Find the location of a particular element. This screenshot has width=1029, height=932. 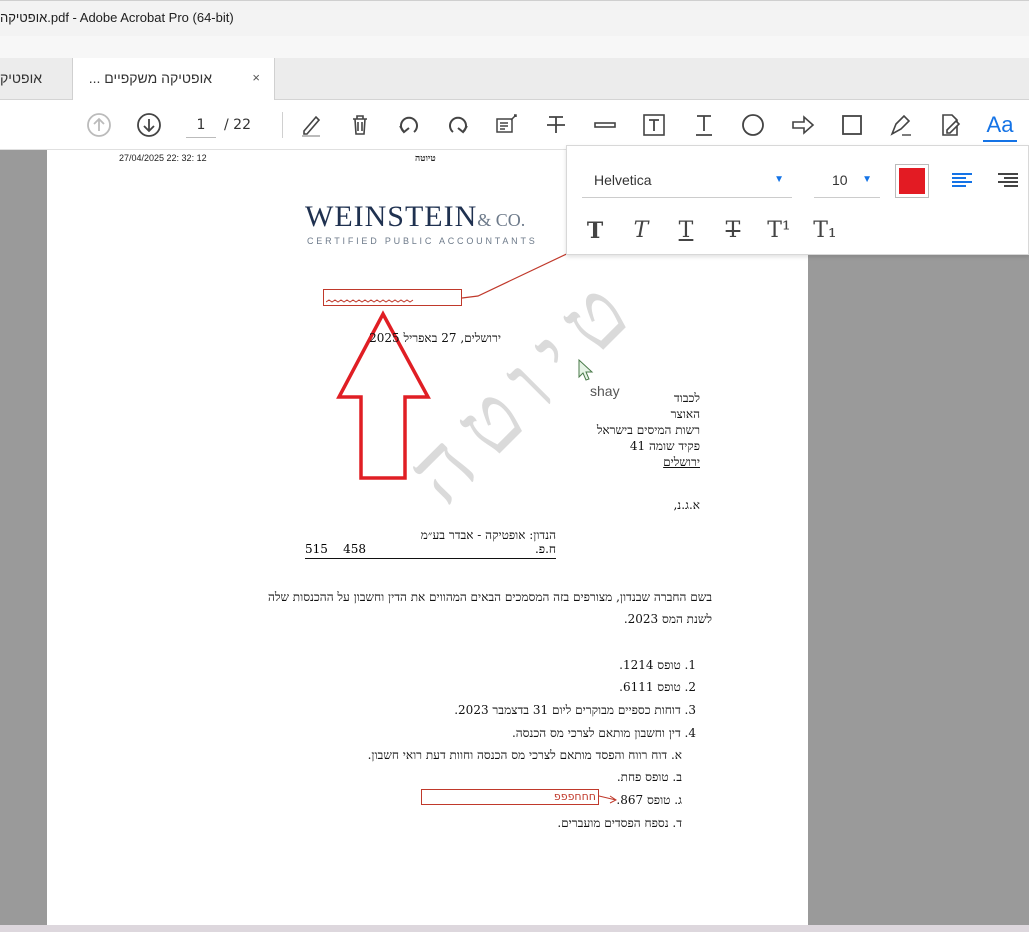

arrow-down-circle-icon is located at coordinates (149, 125).